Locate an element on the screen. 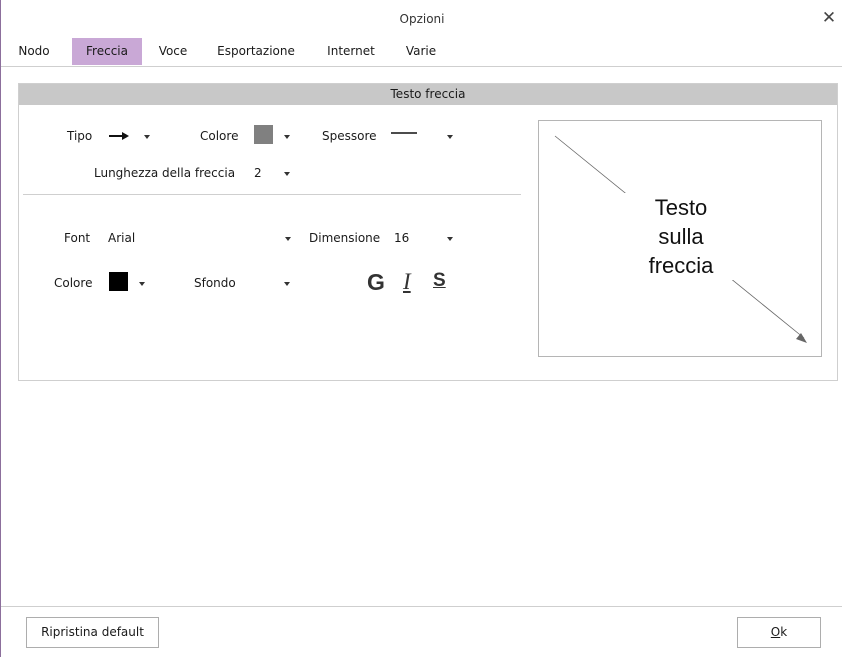 Image resolution: width=842 pixels, height=657 pixels. right-arrow-icon is located at coordinates (119, 136).